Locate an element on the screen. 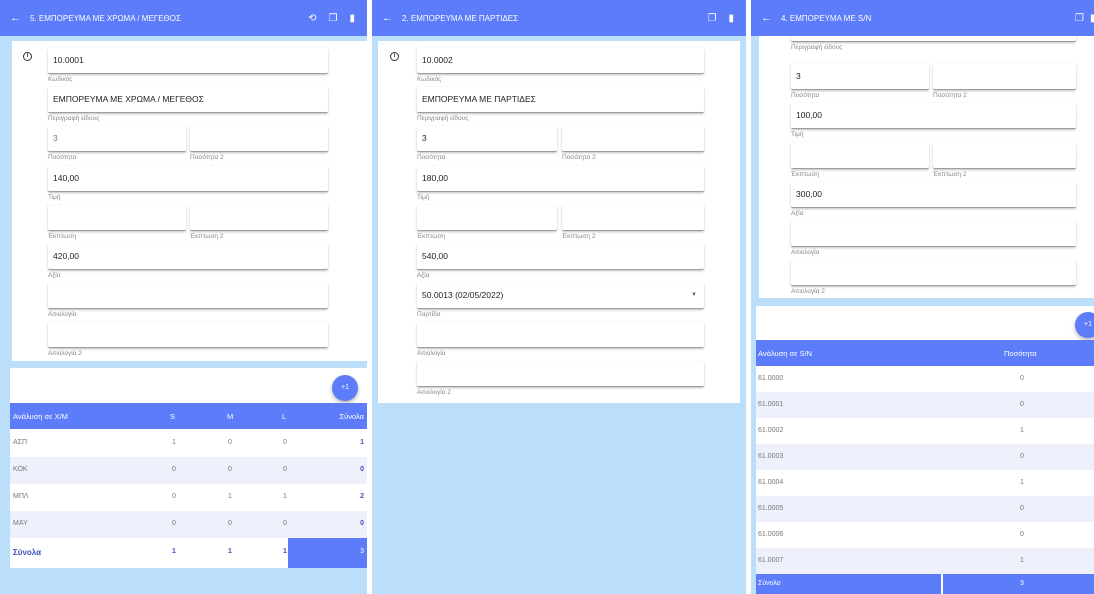 Image resolution: width=1094 pixels, height=594 pixels. table-row: 61.0007 1 is located at coordinates (925, 561).